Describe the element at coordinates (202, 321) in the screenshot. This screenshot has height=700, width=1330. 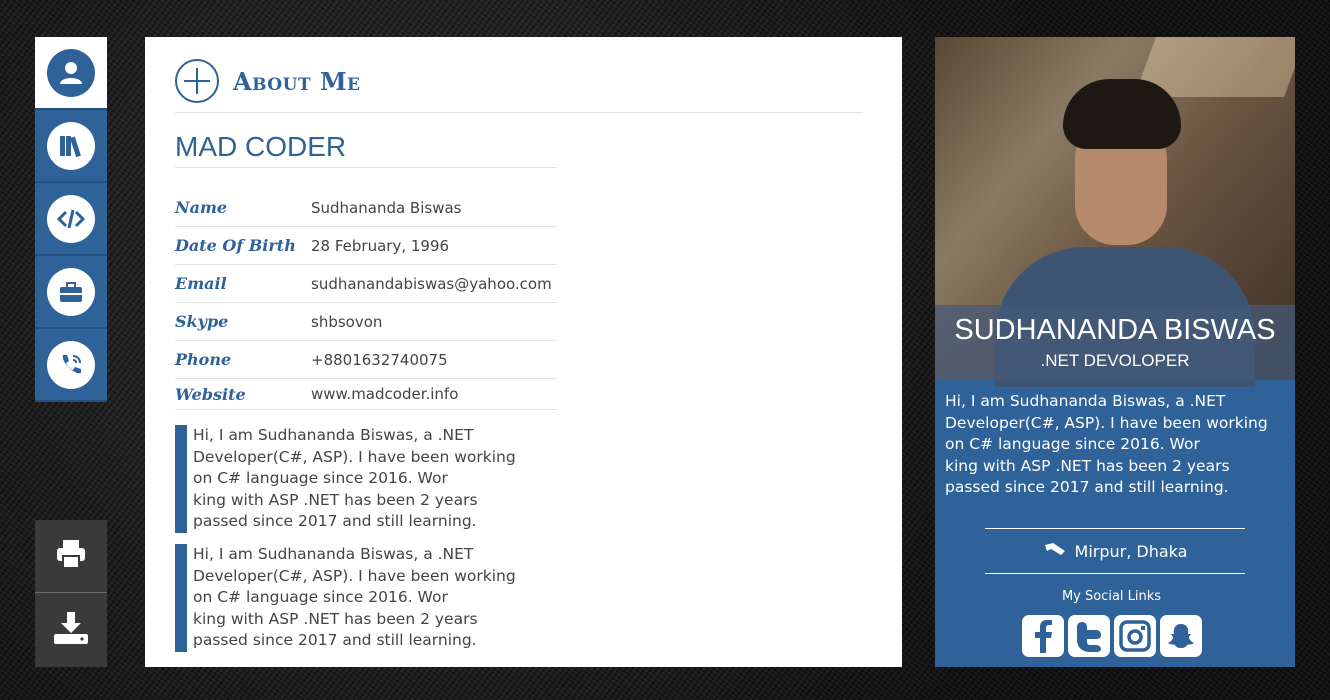
I see `info-label: Skype` at that location.